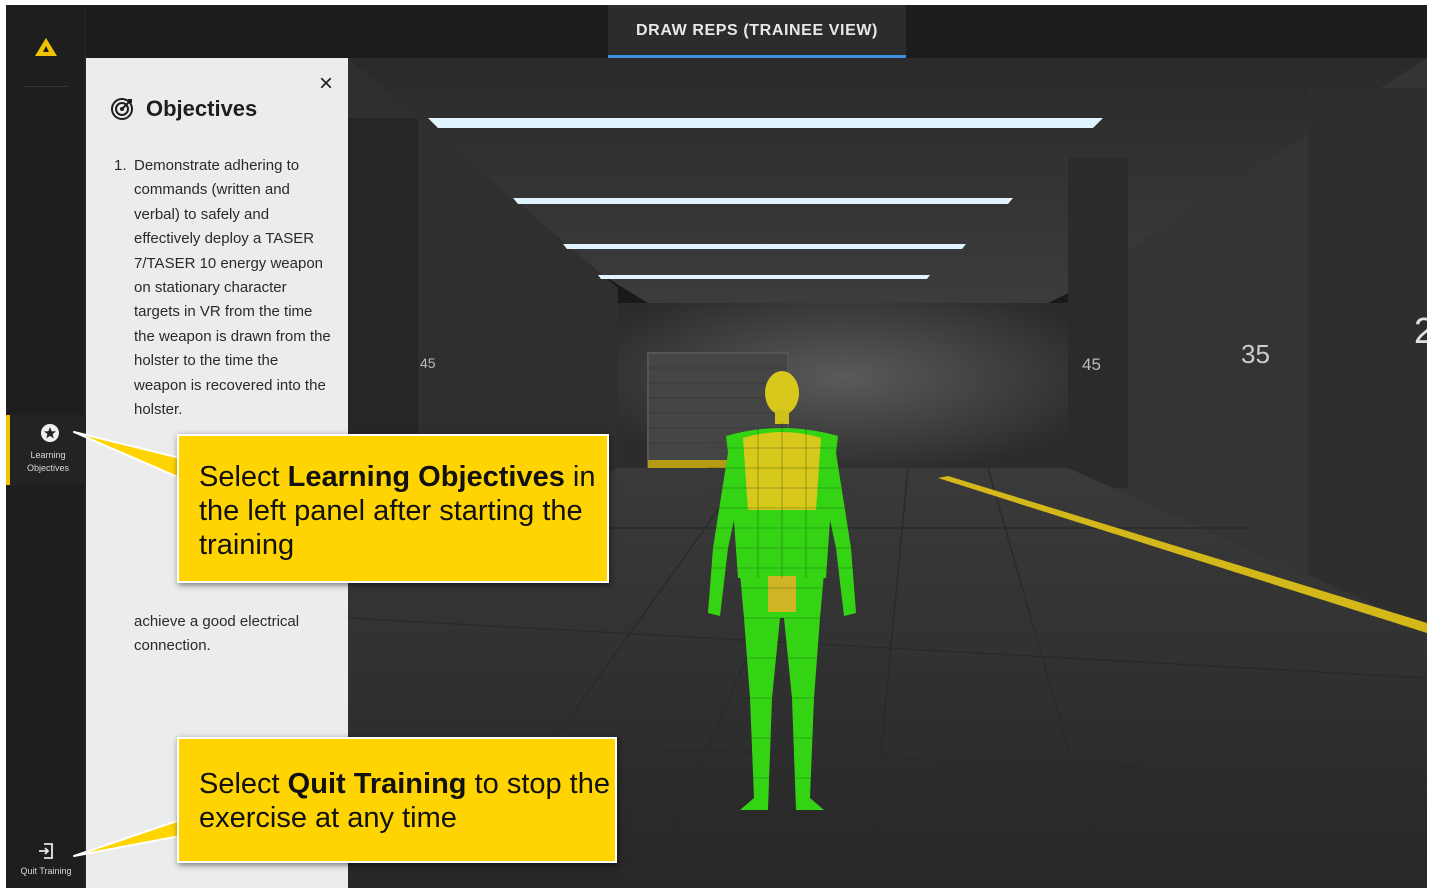 The height and width of the screenshot is (888, 1432). I want to click on callout-bold: Learning Objectives, so click(426, 477).